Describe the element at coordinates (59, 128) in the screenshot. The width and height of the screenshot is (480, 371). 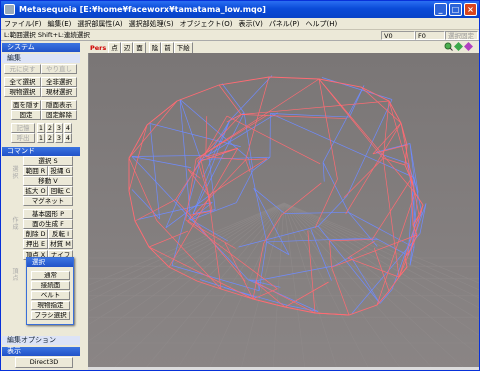
I see `memory-slot-3: 3` at that location.